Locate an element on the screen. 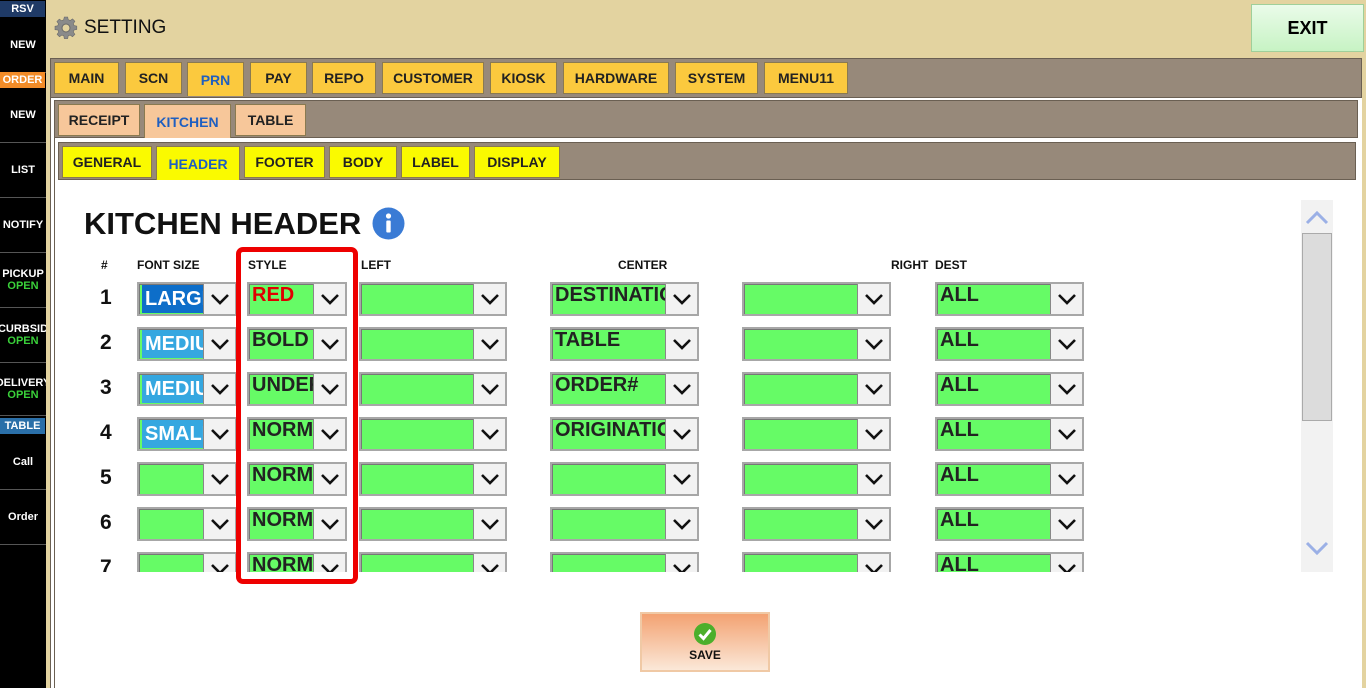 The image size is (1366, 688). tab-table: TABLE is located at coordinates (270, 120).